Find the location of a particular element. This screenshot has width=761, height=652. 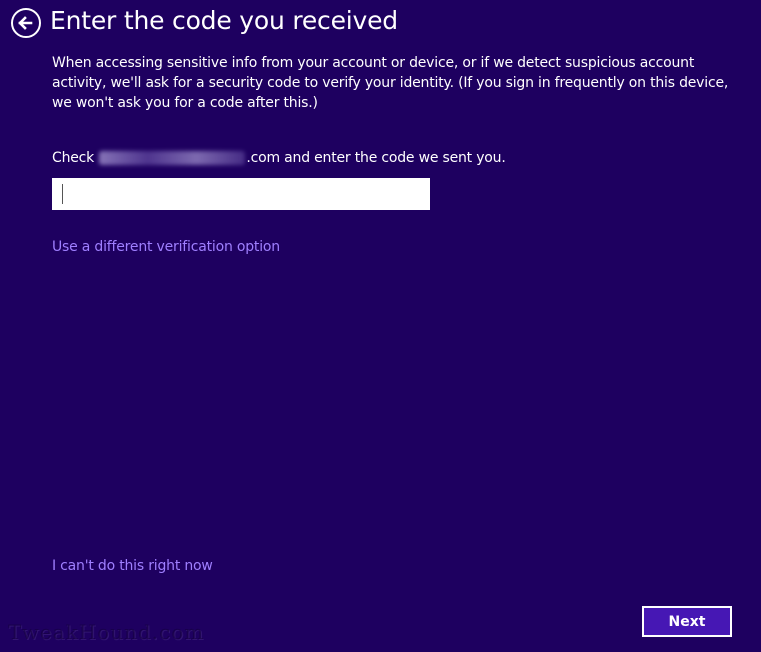

check-suffix: .com and enter the code we sent you. is located at coordinates (376, 158).